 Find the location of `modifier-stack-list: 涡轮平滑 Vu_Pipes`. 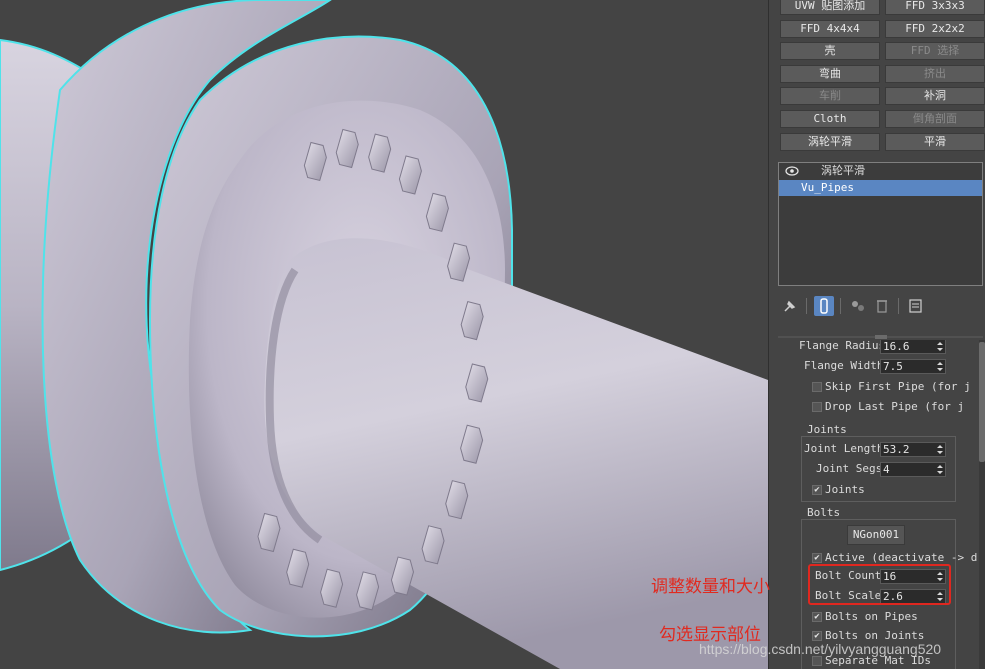

modifier-stack-list: 涡轮平滑 Vu_Pipes is located at coordinates (880, 224).